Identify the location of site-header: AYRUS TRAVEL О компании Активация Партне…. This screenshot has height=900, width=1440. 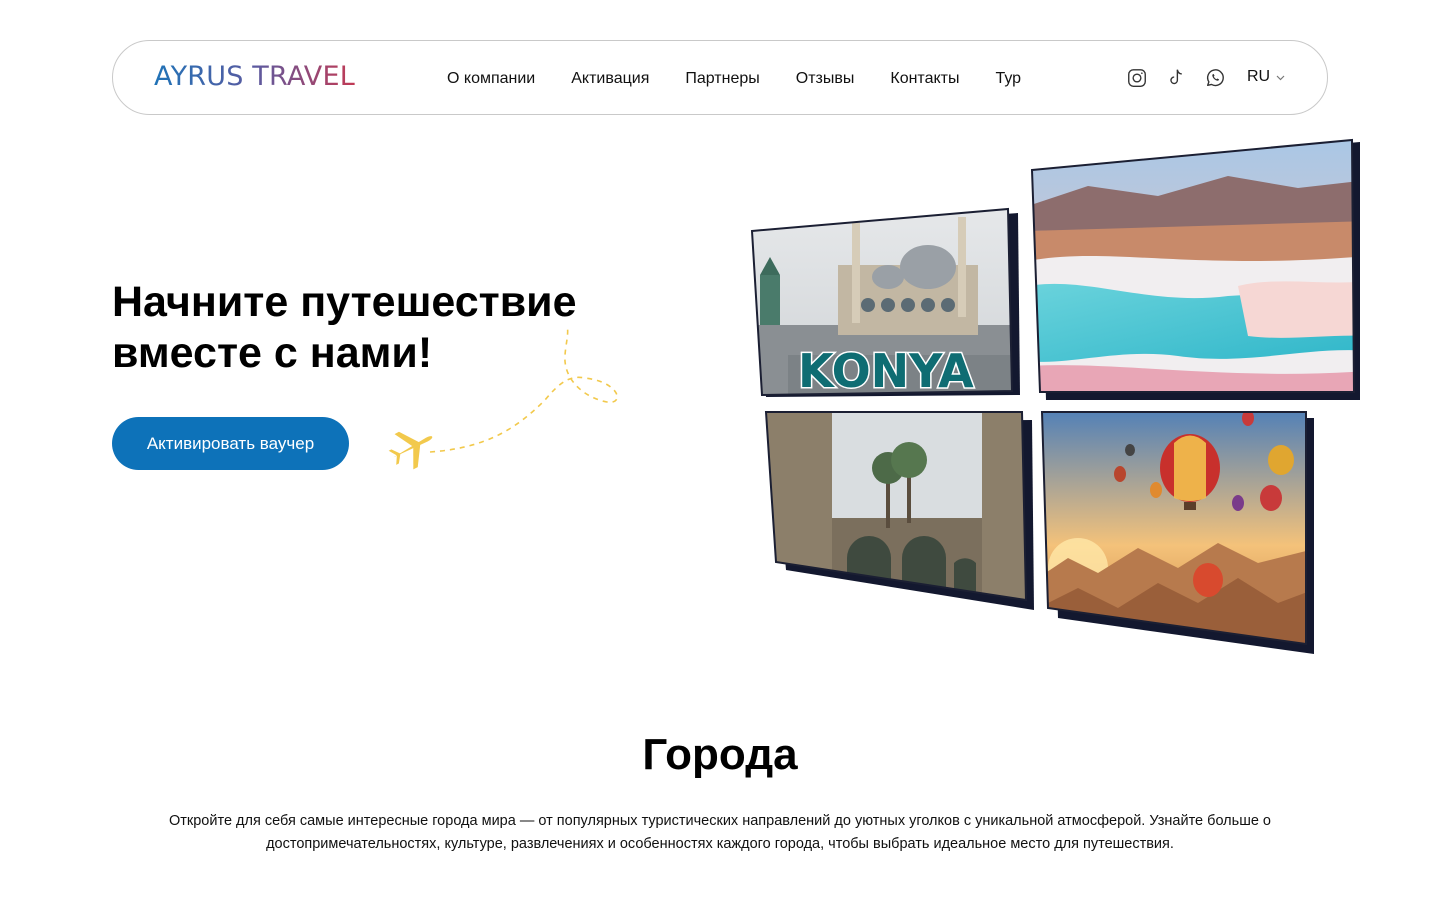
(720, 77).